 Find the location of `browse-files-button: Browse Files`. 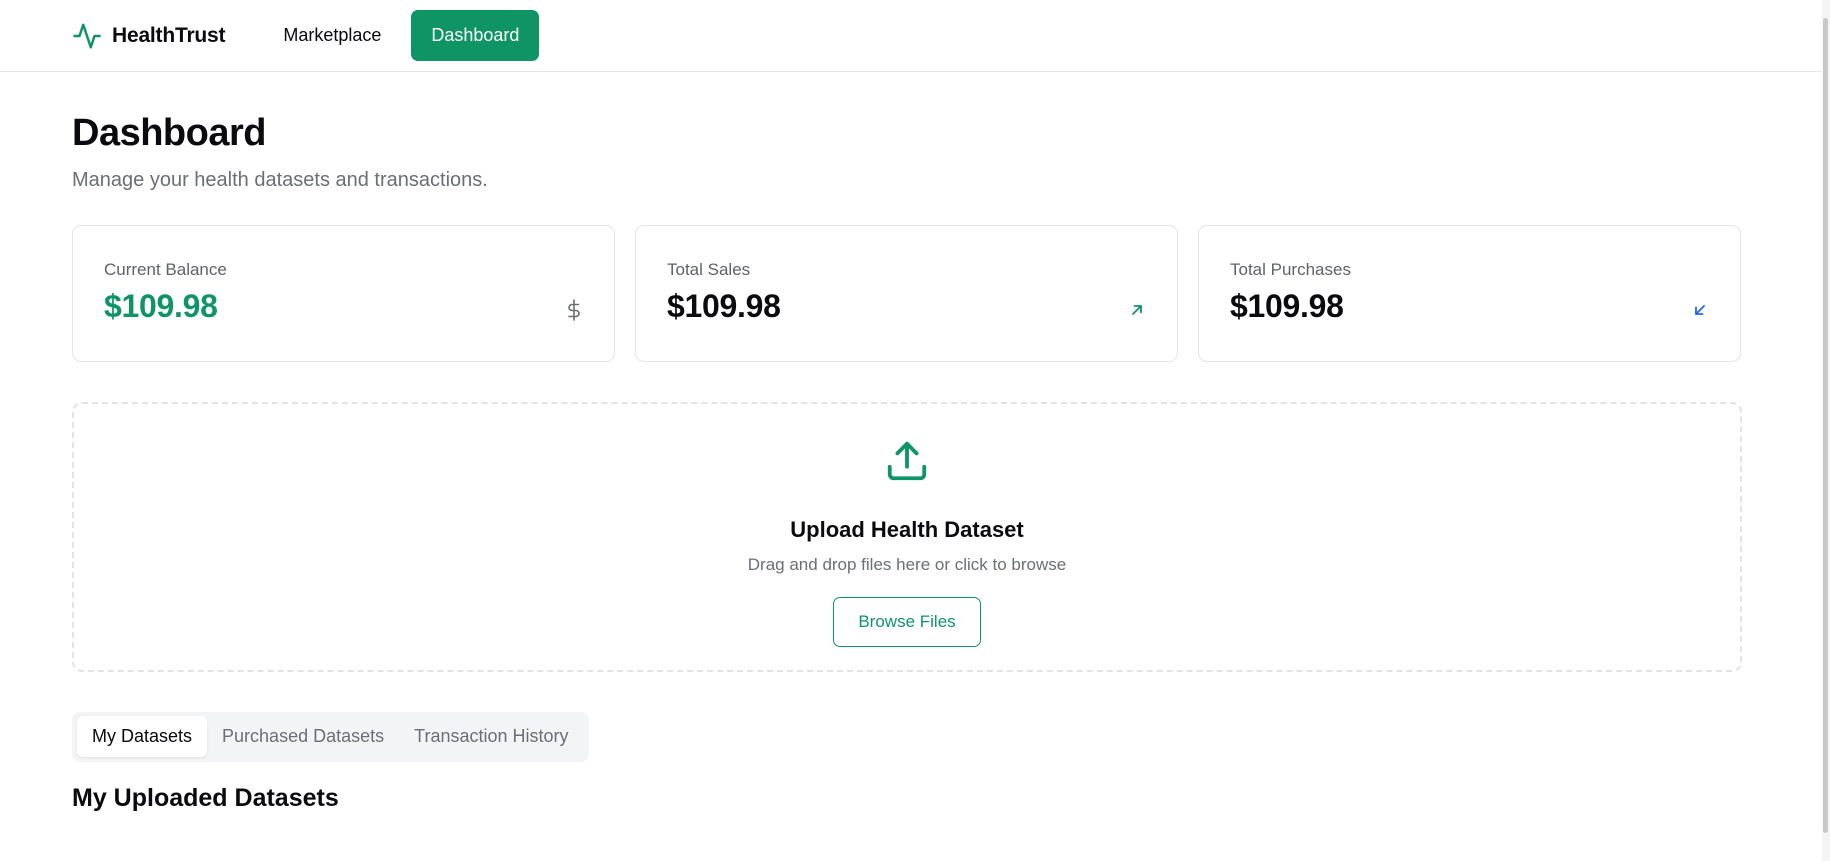

browse-files-button: Browse Files is located at coordinates (907, 621).